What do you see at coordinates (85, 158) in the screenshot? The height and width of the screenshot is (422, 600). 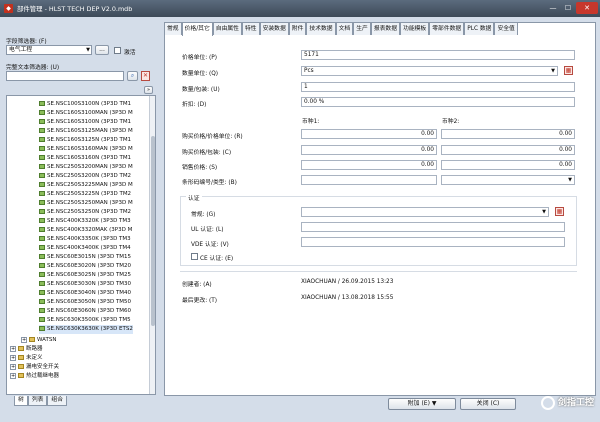 I see `tree-item: SE.NSC160S3160N (3P3D TM1` at bounding box center [85, 158].